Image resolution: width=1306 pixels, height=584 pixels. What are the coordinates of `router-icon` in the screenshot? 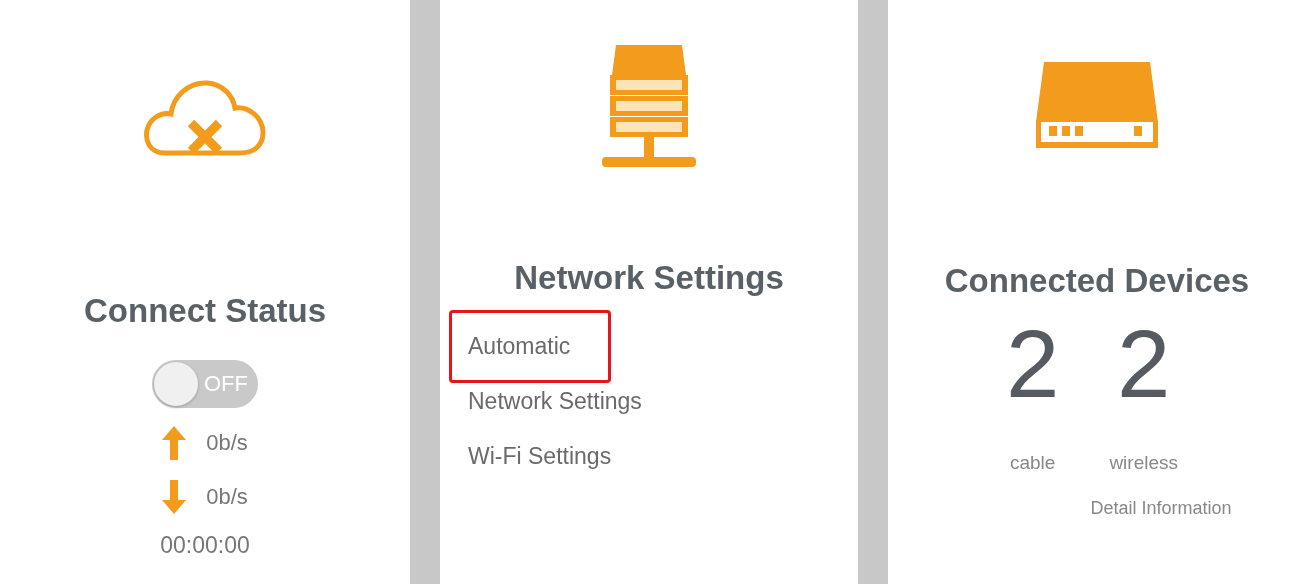 It's located at (1097, 106).